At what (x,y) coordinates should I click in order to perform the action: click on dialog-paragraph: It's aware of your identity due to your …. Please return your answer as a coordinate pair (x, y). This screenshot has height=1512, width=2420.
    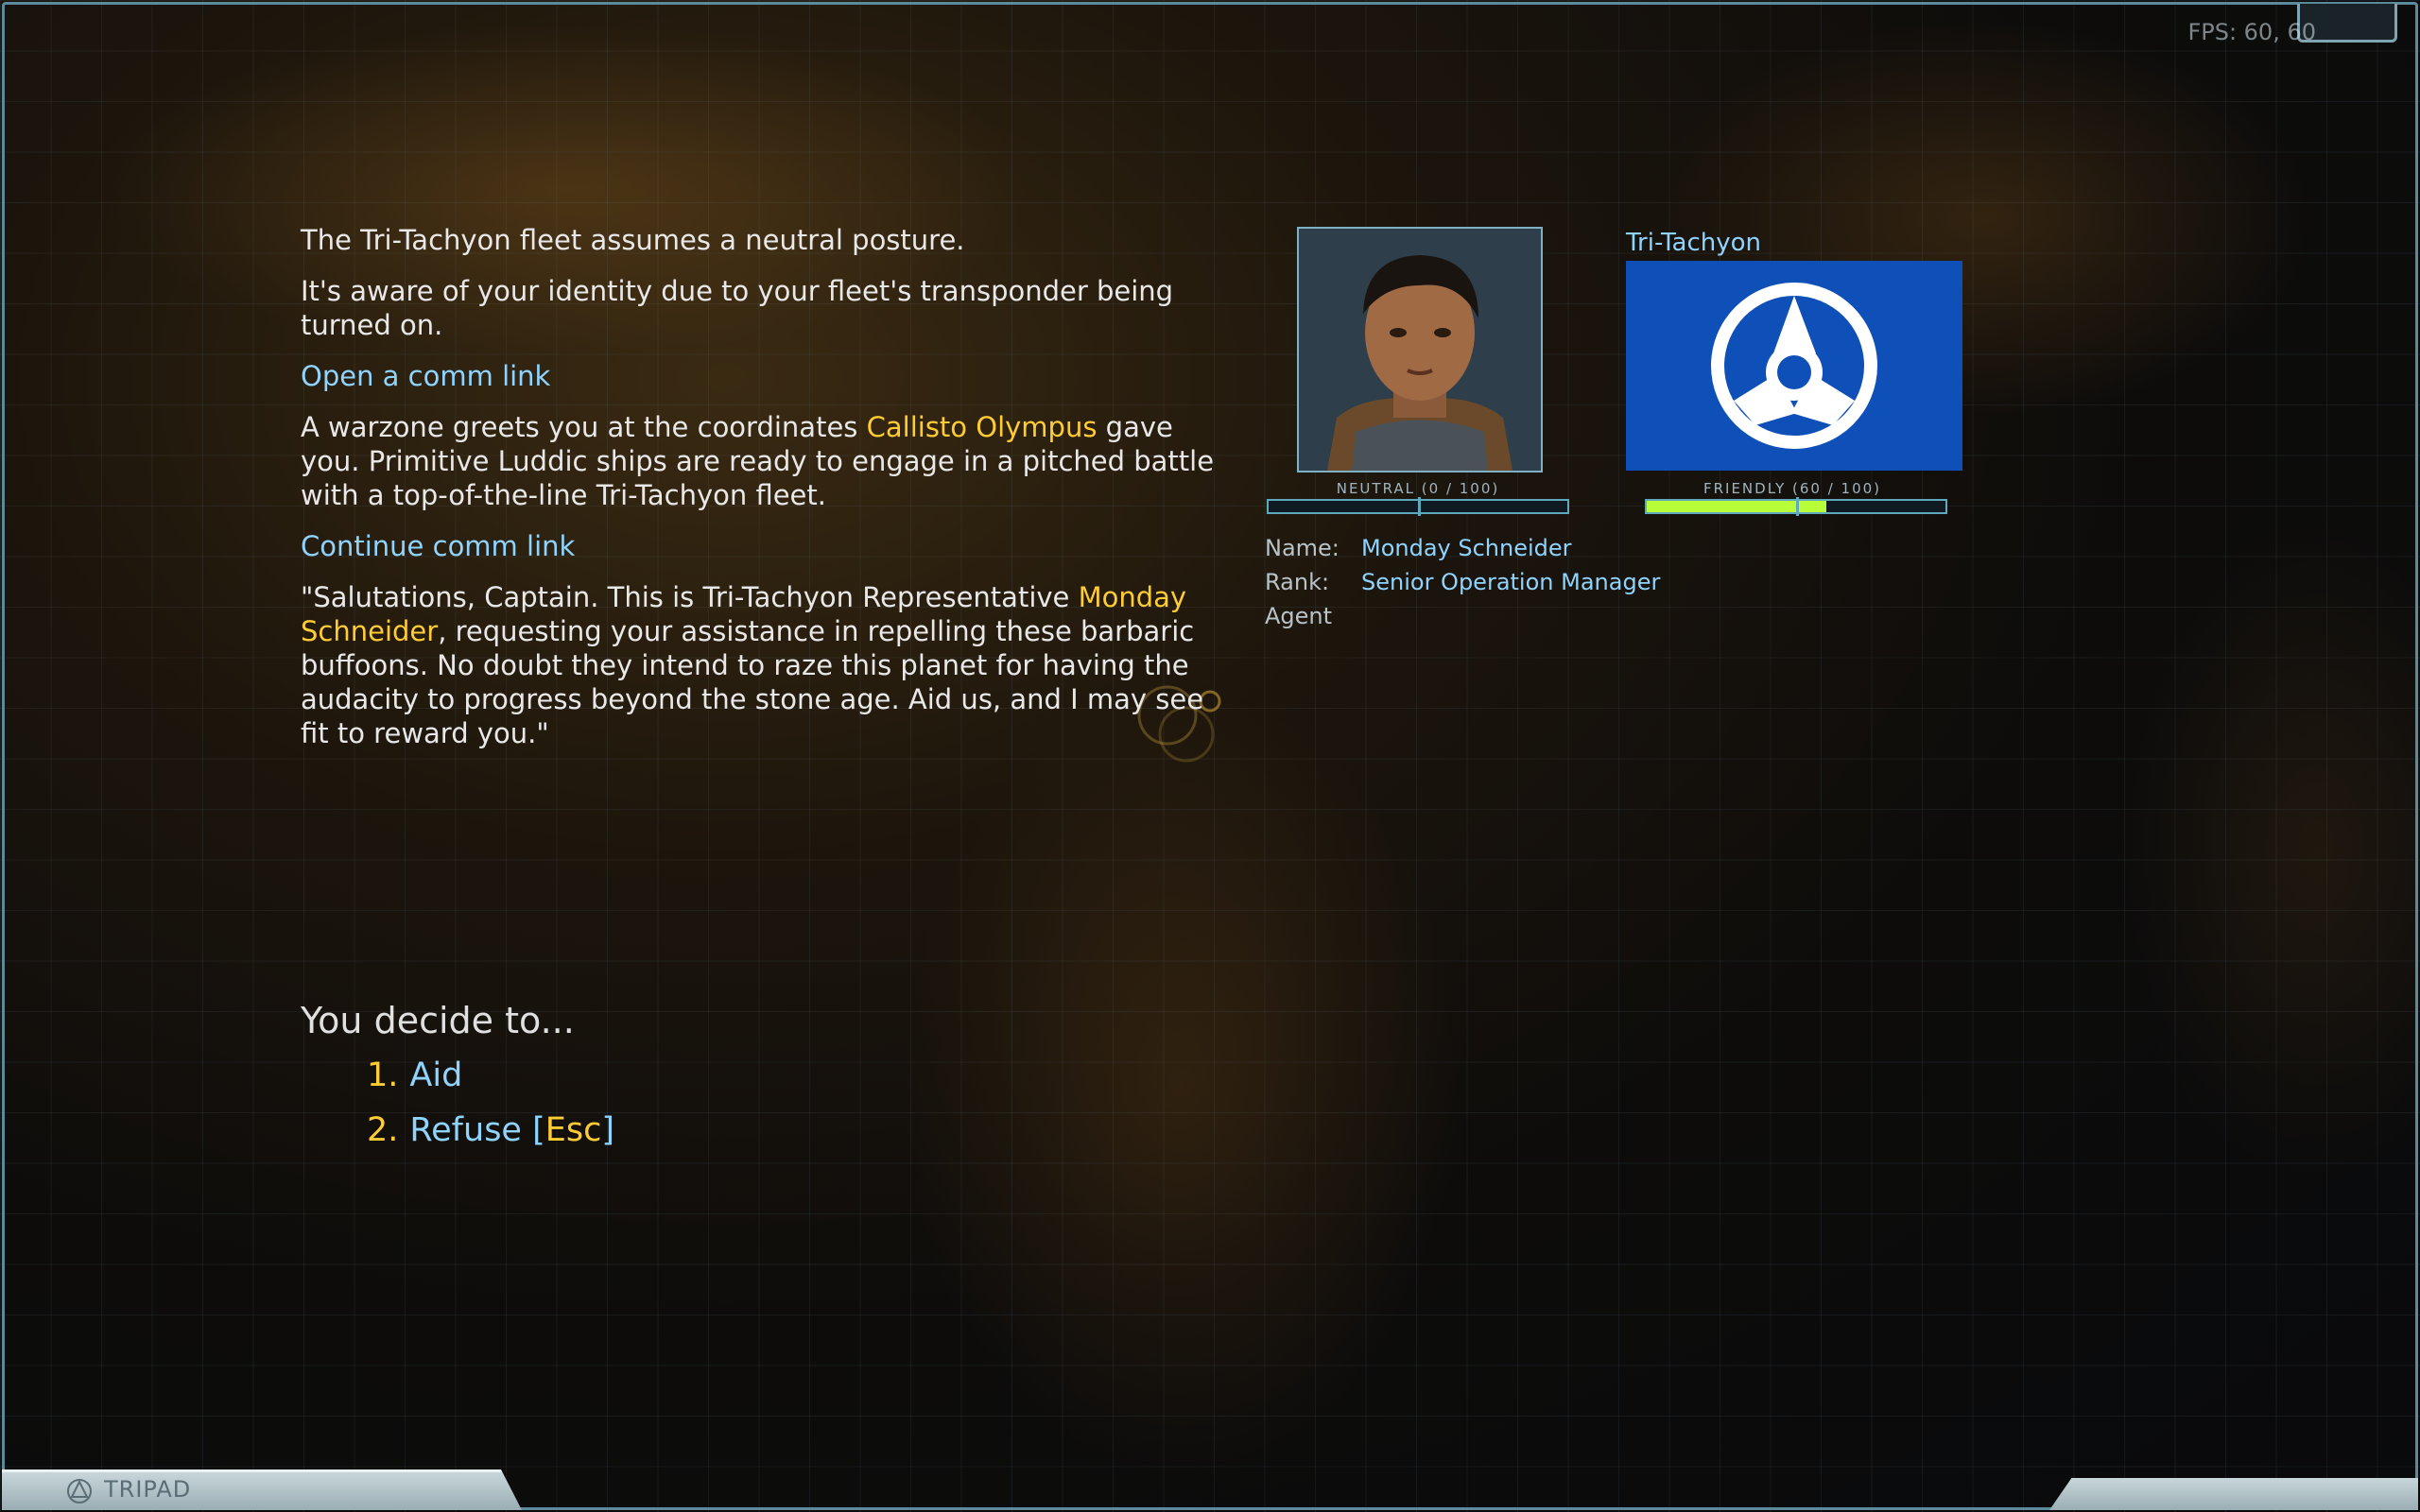
    Looking at the image, I should click on (737, 308).